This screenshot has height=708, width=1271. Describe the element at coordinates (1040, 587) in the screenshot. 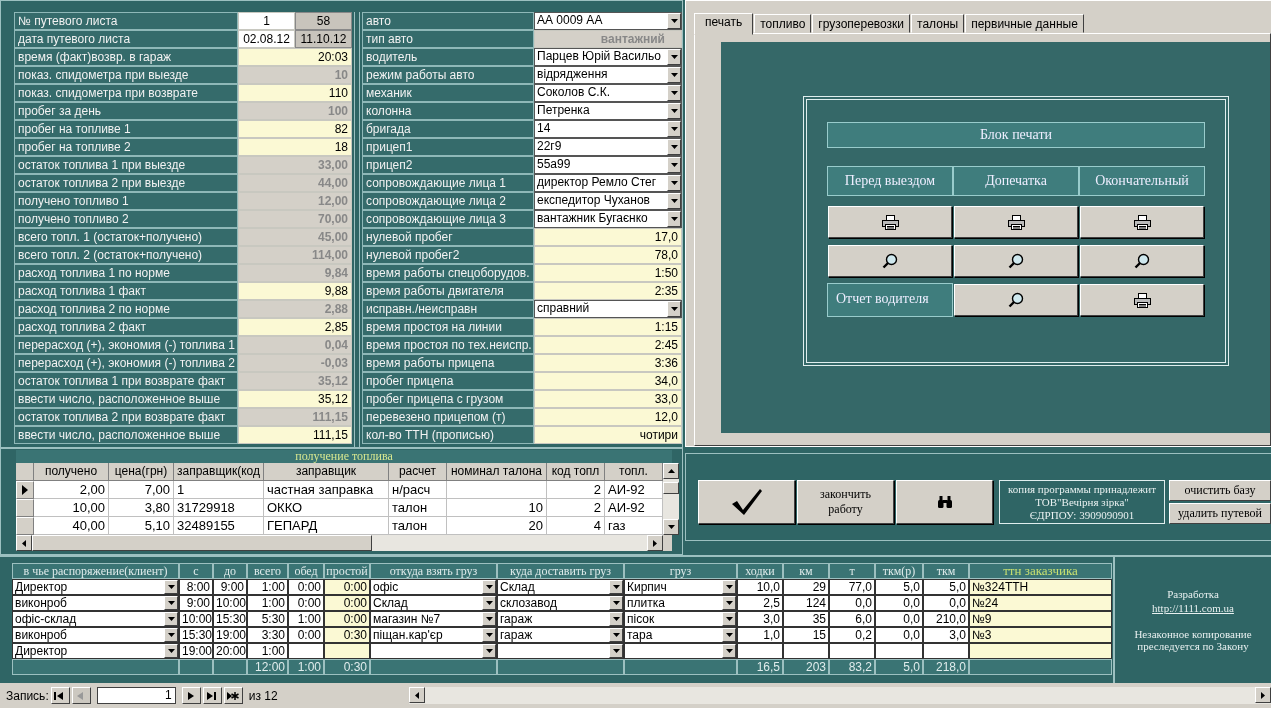

I see `input-field: №324ТТН` at that location.